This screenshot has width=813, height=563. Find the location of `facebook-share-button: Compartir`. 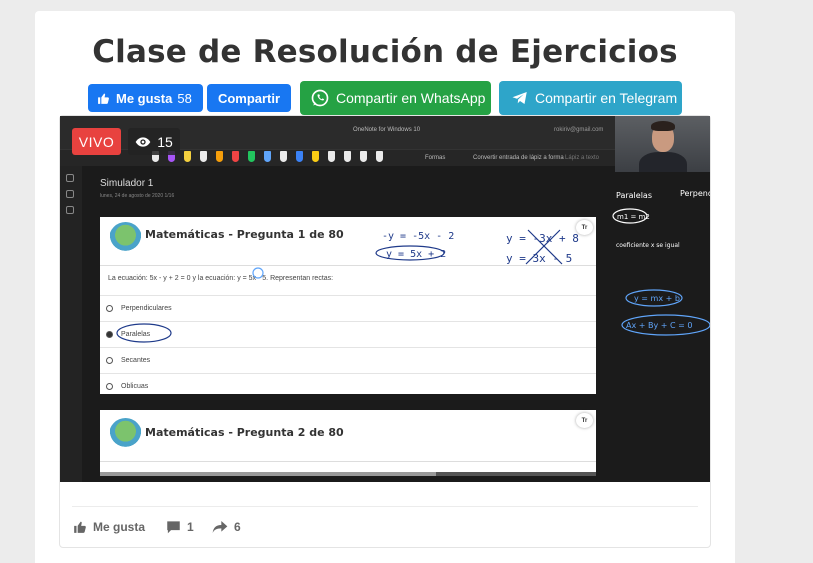

facebook-share-button: Compartir is located at coordinates (249, 98).